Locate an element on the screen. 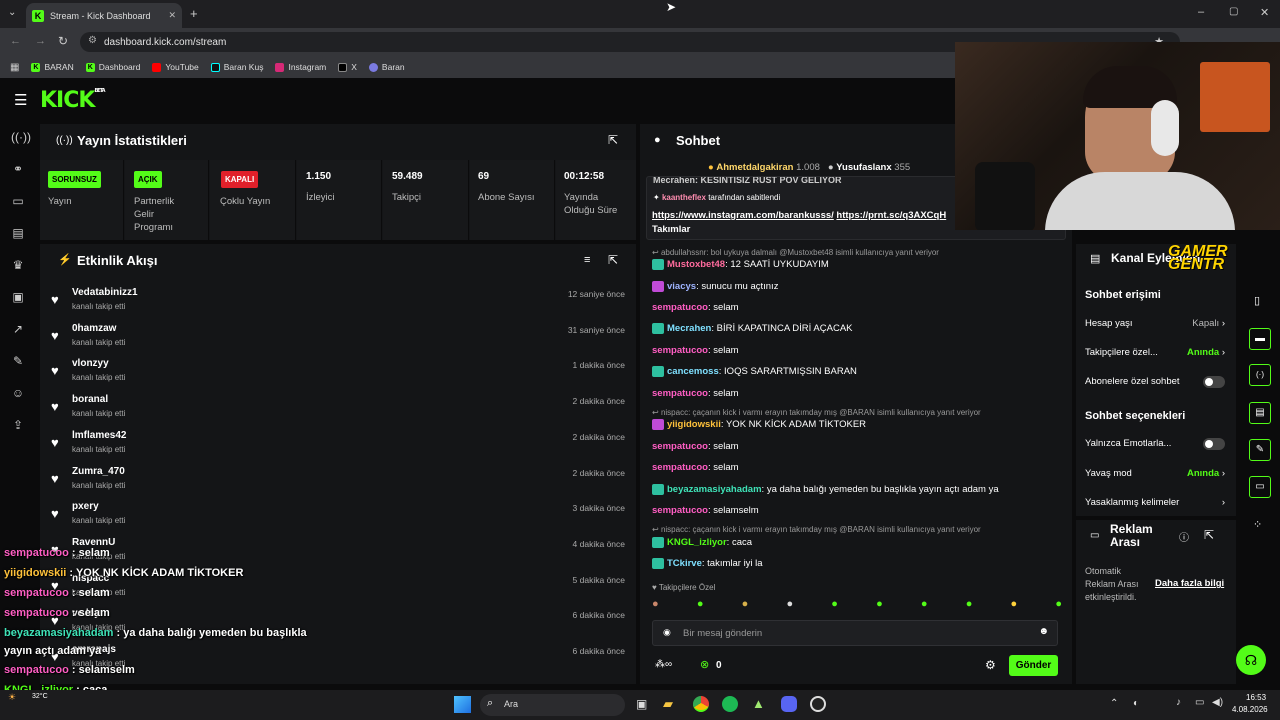  explorer-icon: ▰ is located at coordinates (668, 704).